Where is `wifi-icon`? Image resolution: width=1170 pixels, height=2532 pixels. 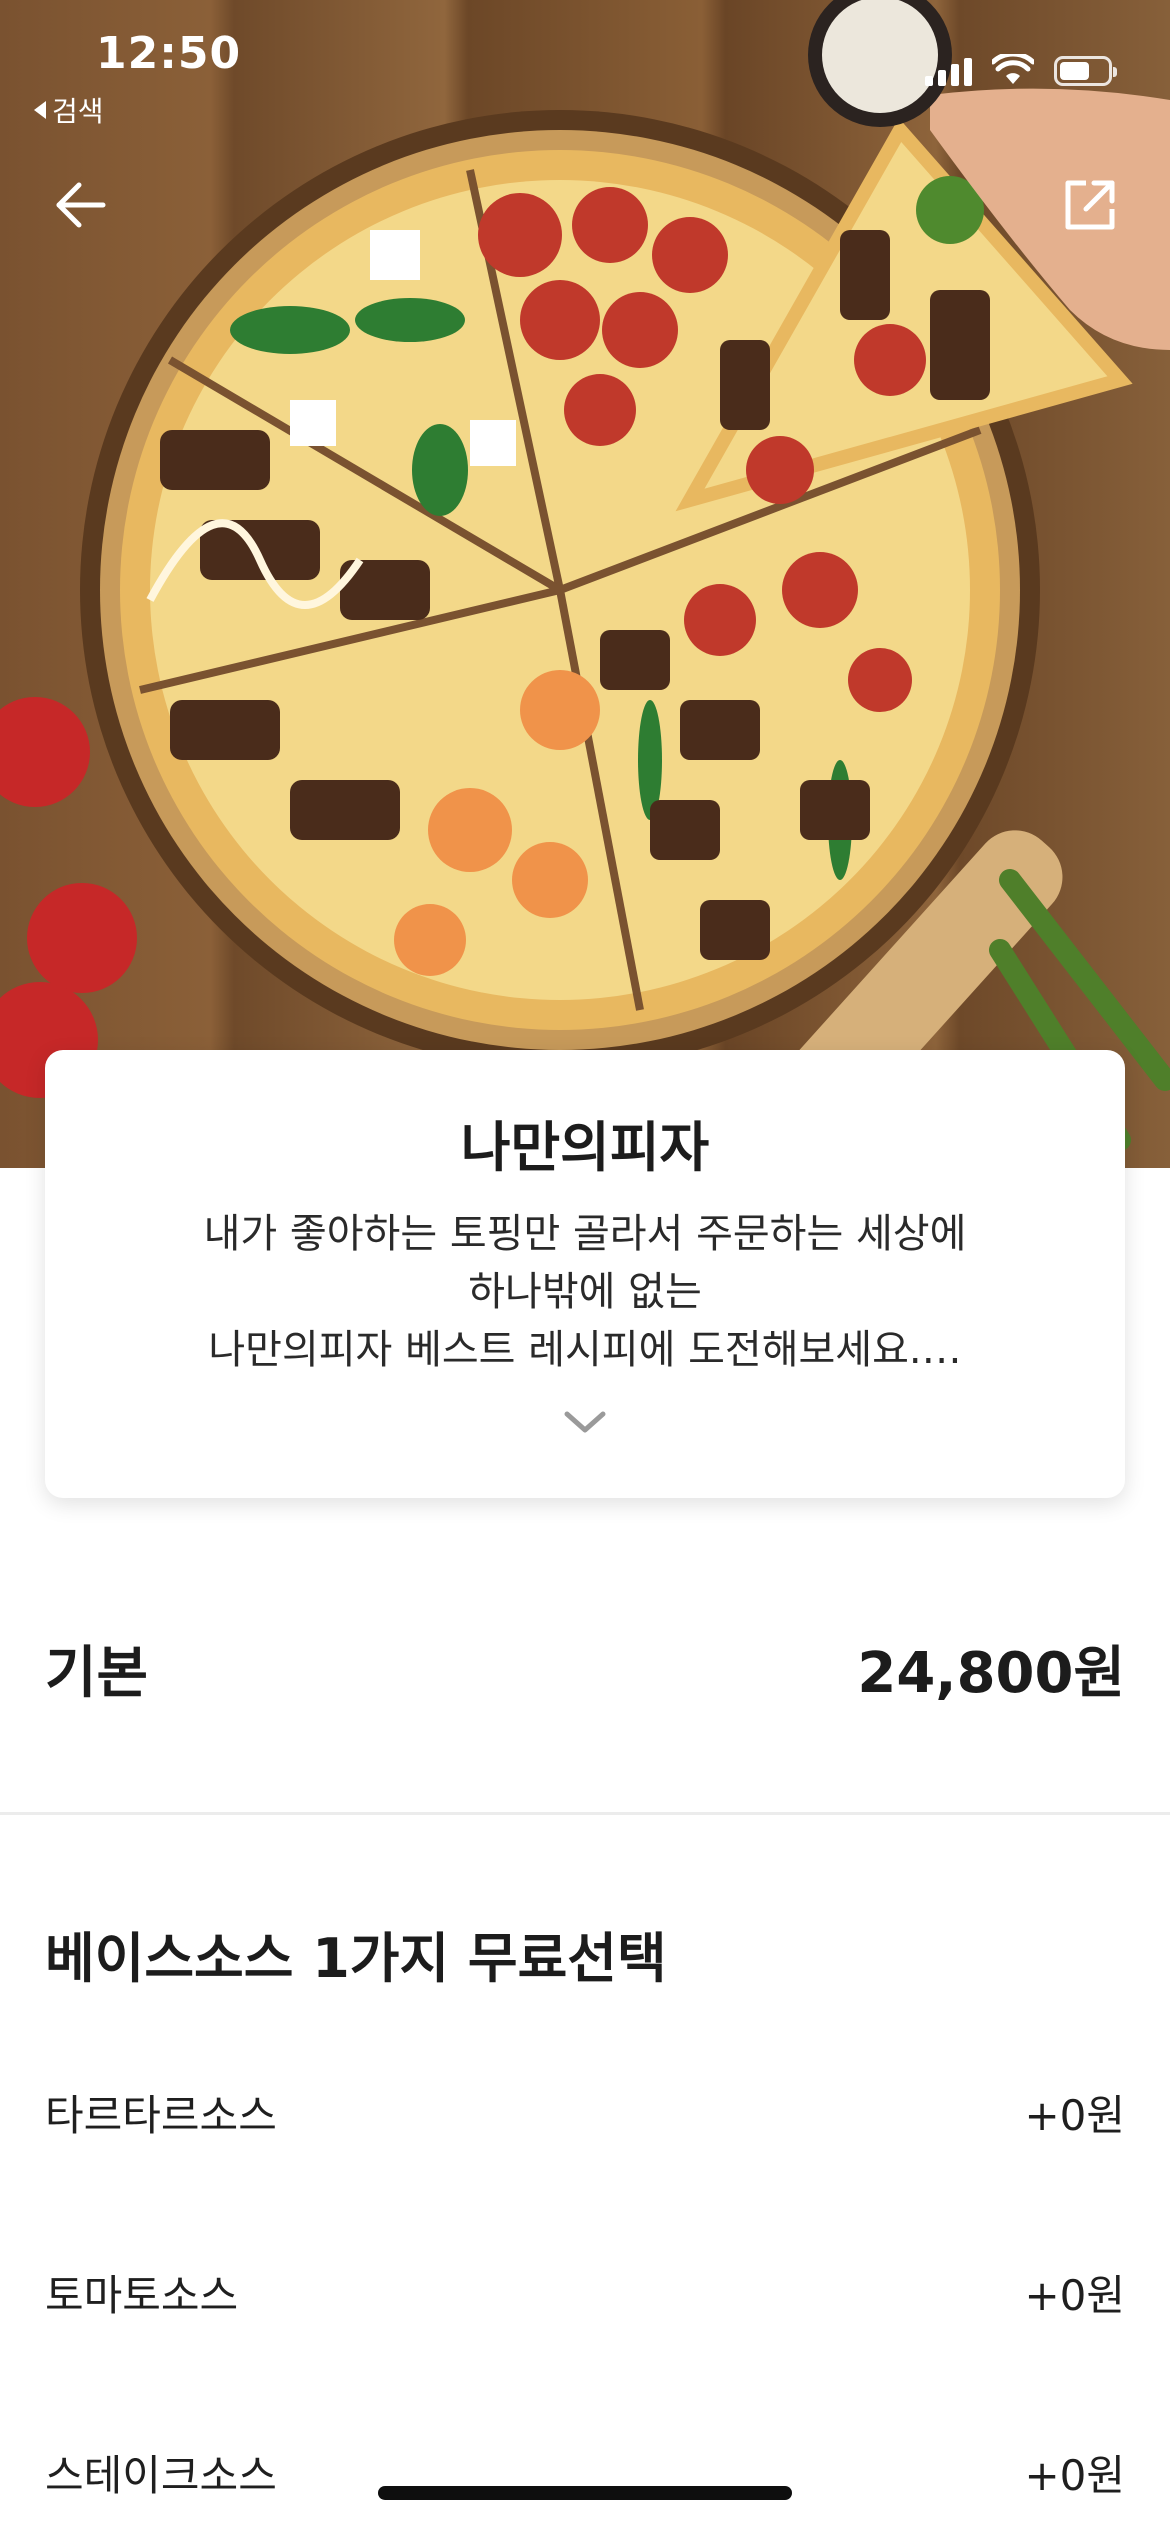
wifi-icon is located at coordinates (1013, 69).